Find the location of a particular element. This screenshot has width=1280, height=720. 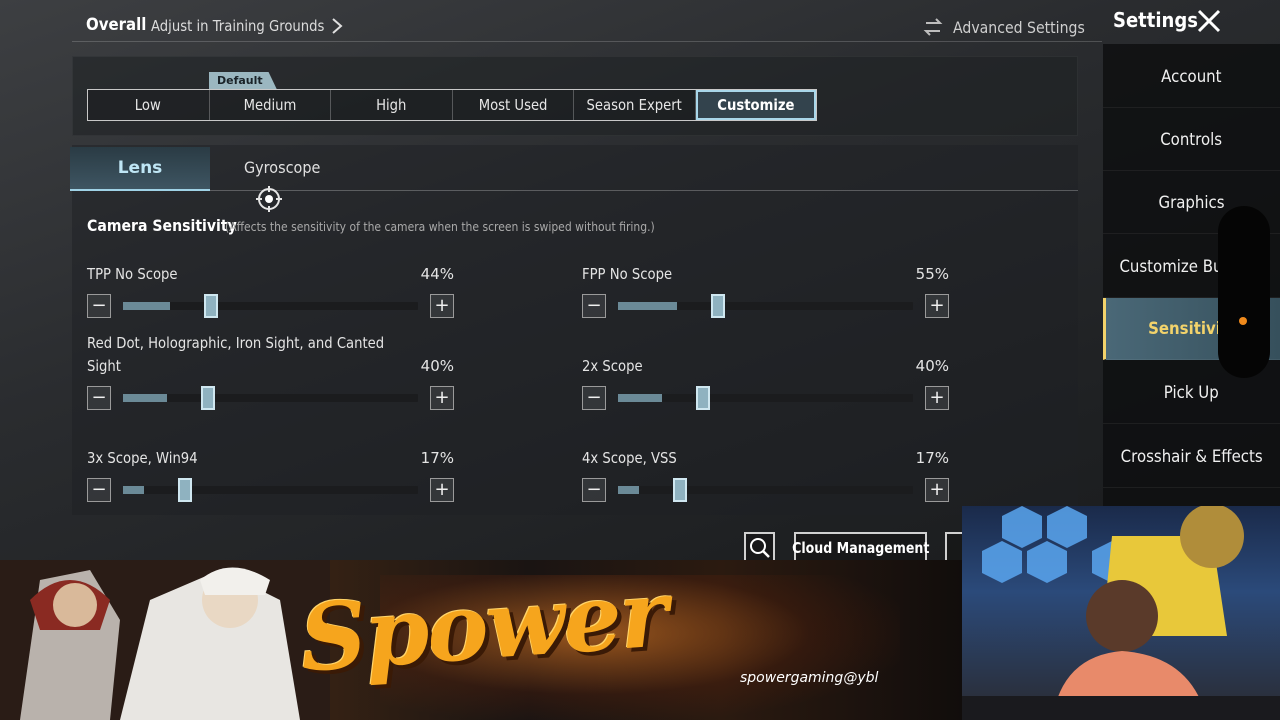

preset-customize: Customize is located at coordinates (755, 105).